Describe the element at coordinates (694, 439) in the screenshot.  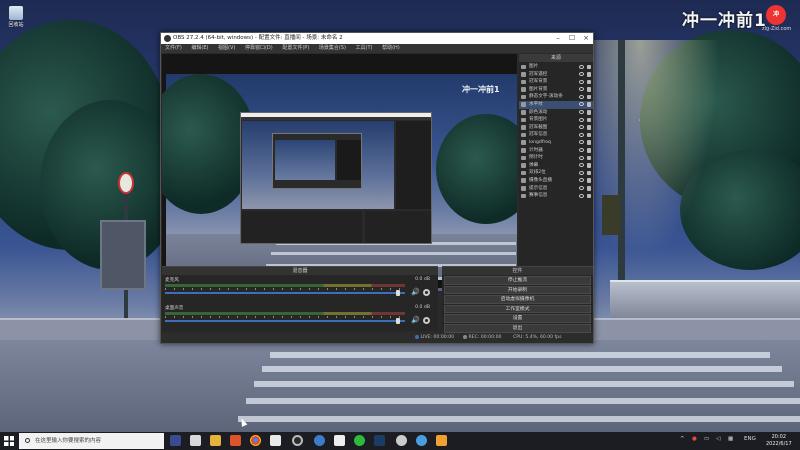
I see `tray-app-icon: ●` at that location.